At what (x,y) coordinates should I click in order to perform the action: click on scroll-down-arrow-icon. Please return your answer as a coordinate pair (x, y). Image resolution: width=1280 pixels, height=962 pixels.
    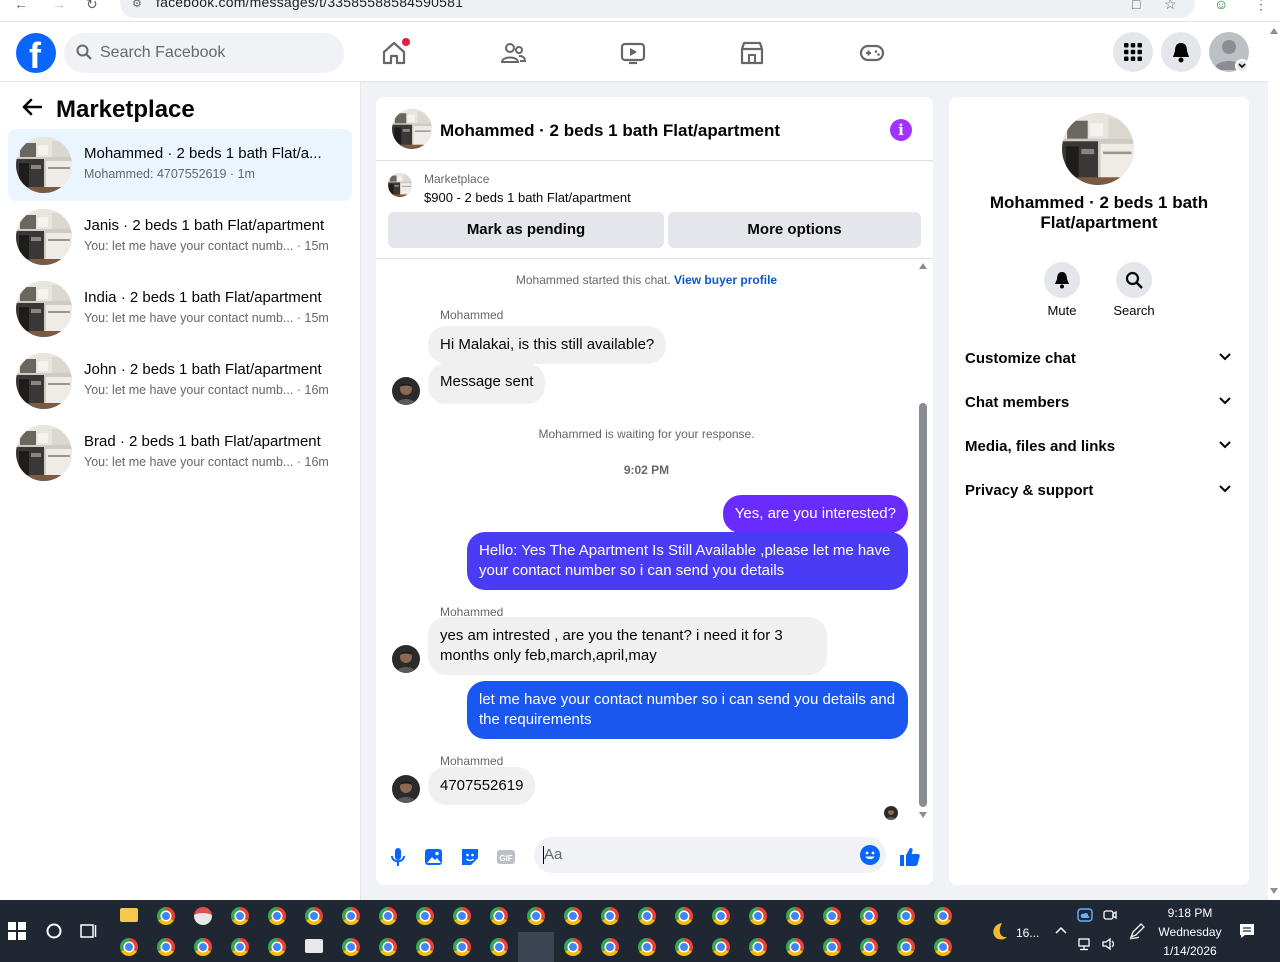
    Looking at the image, I should click on (1274, 891).